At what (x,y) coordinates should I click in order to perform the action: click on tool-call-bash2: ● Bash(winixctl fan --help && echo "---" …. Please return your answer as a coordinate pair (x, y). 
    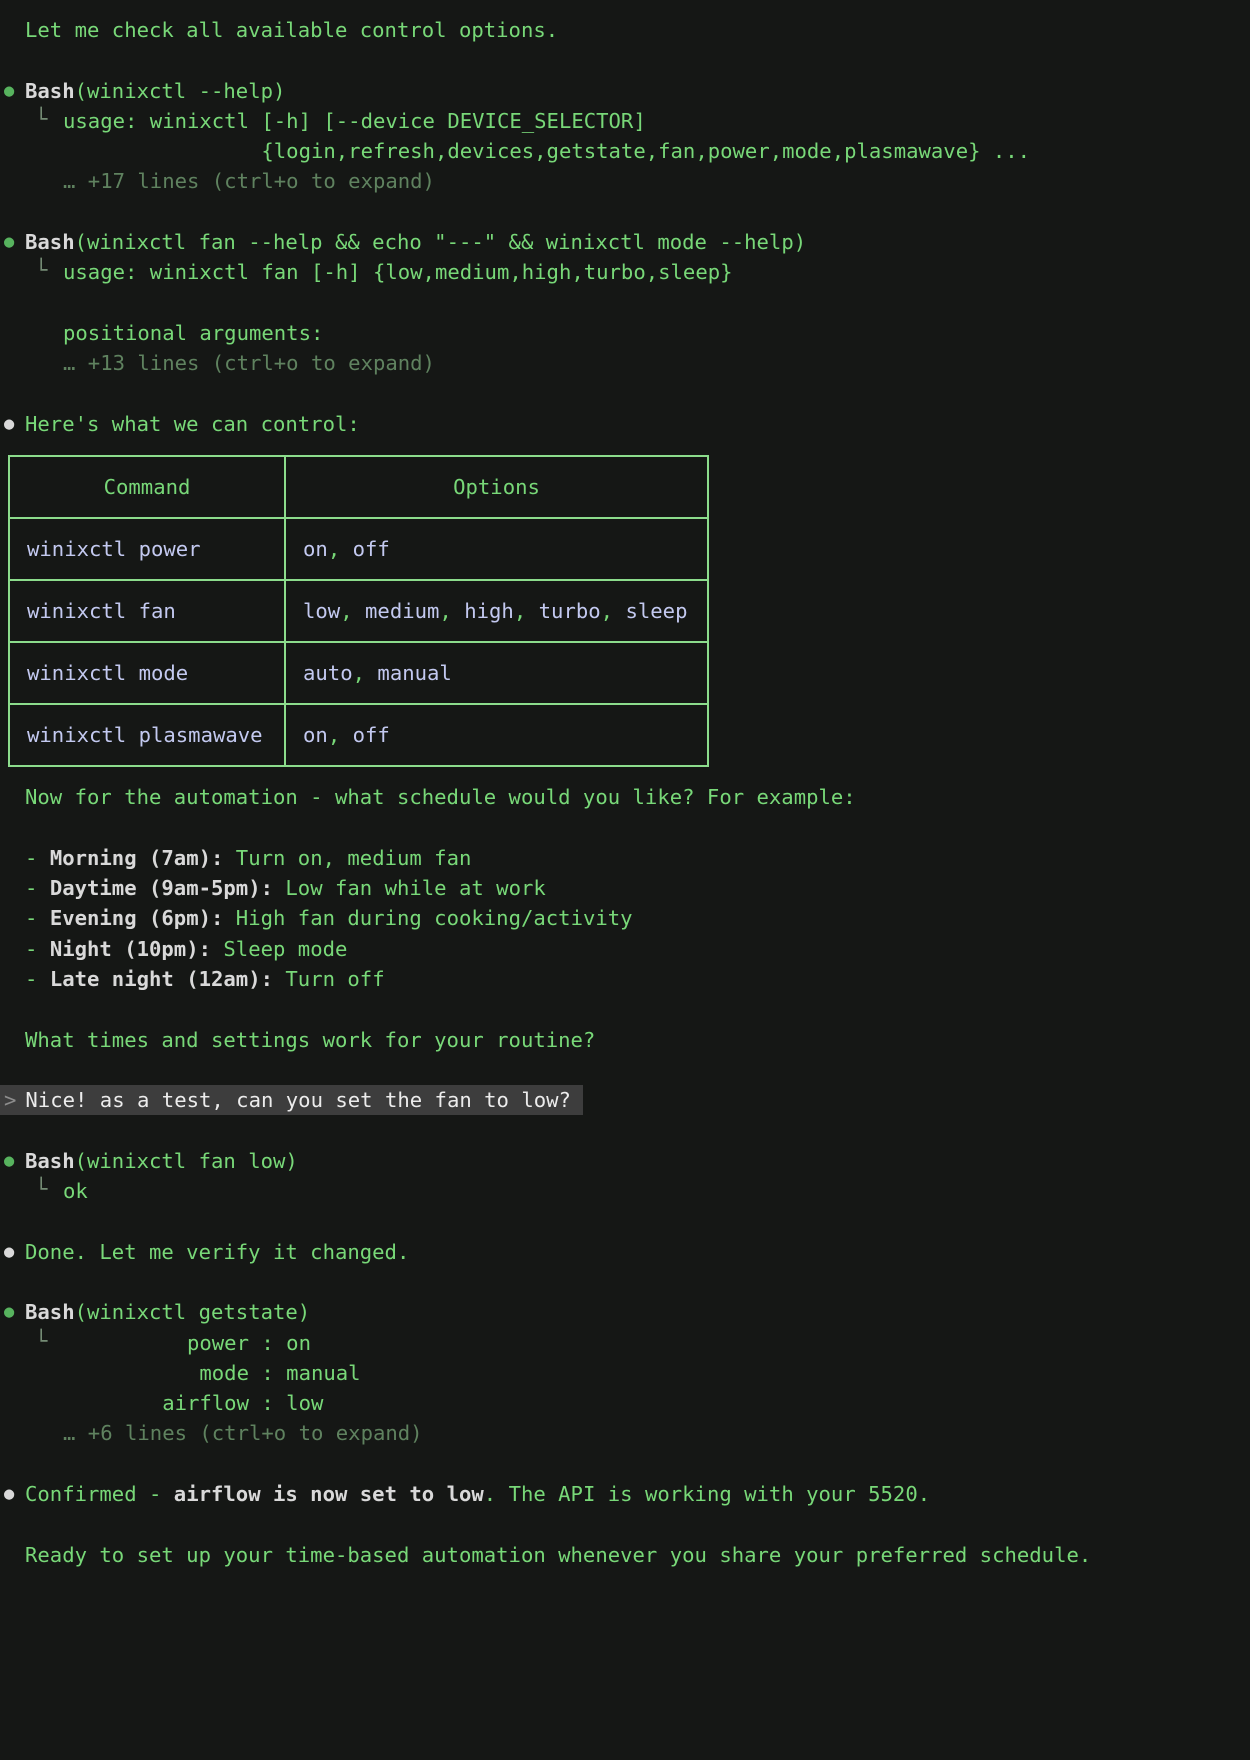
    Looking at the image, I should click on (625, 242).